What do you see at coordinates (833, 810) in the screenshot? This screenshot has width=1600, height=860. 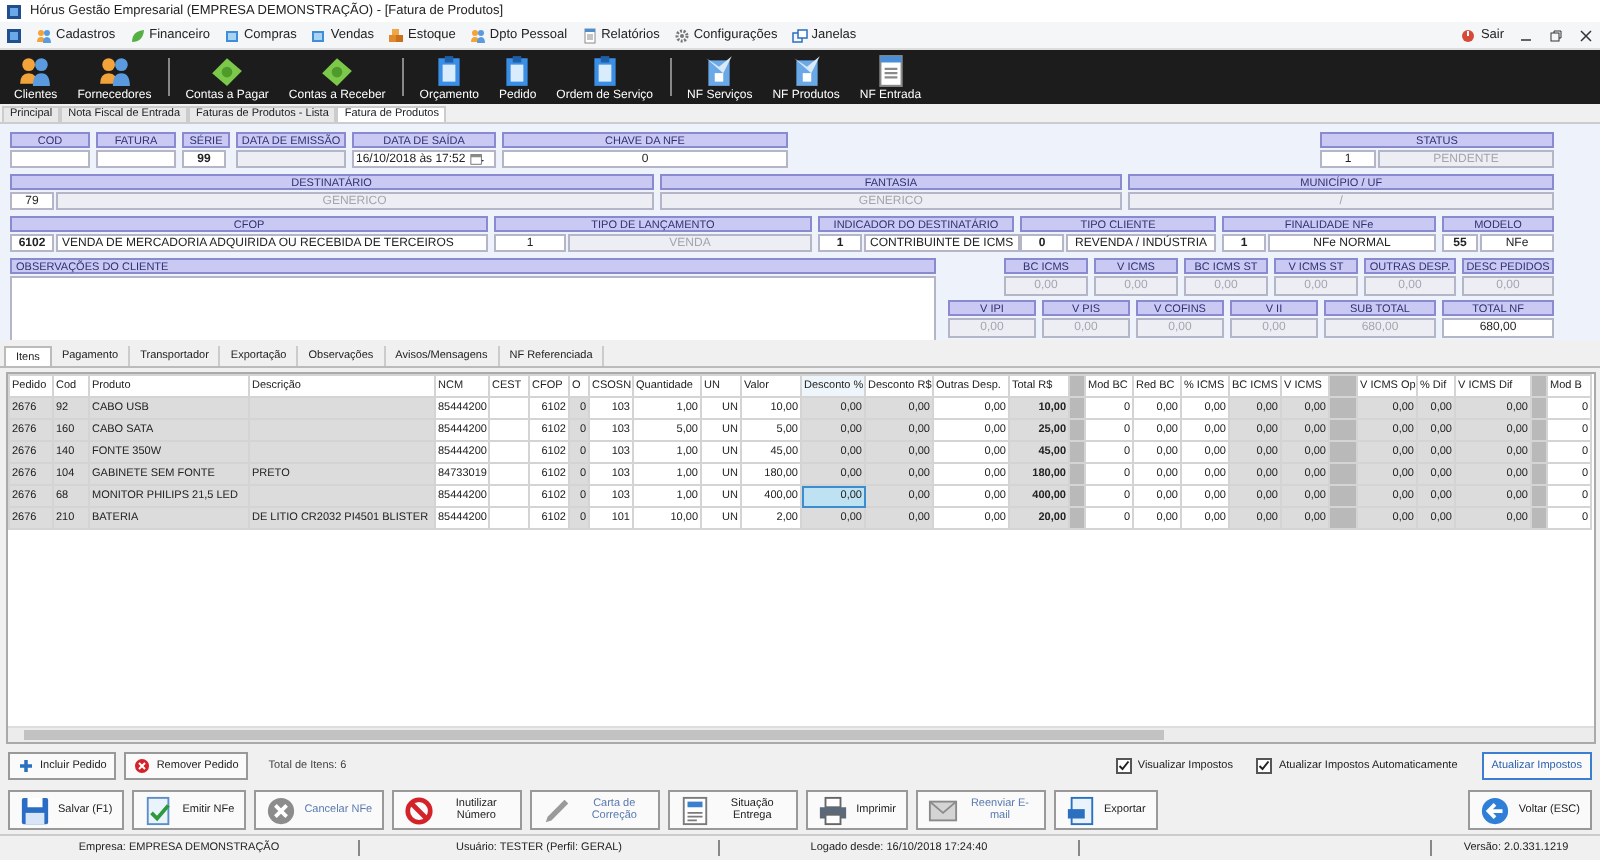 I see `printer-icon` at bounding box center [833, 810].